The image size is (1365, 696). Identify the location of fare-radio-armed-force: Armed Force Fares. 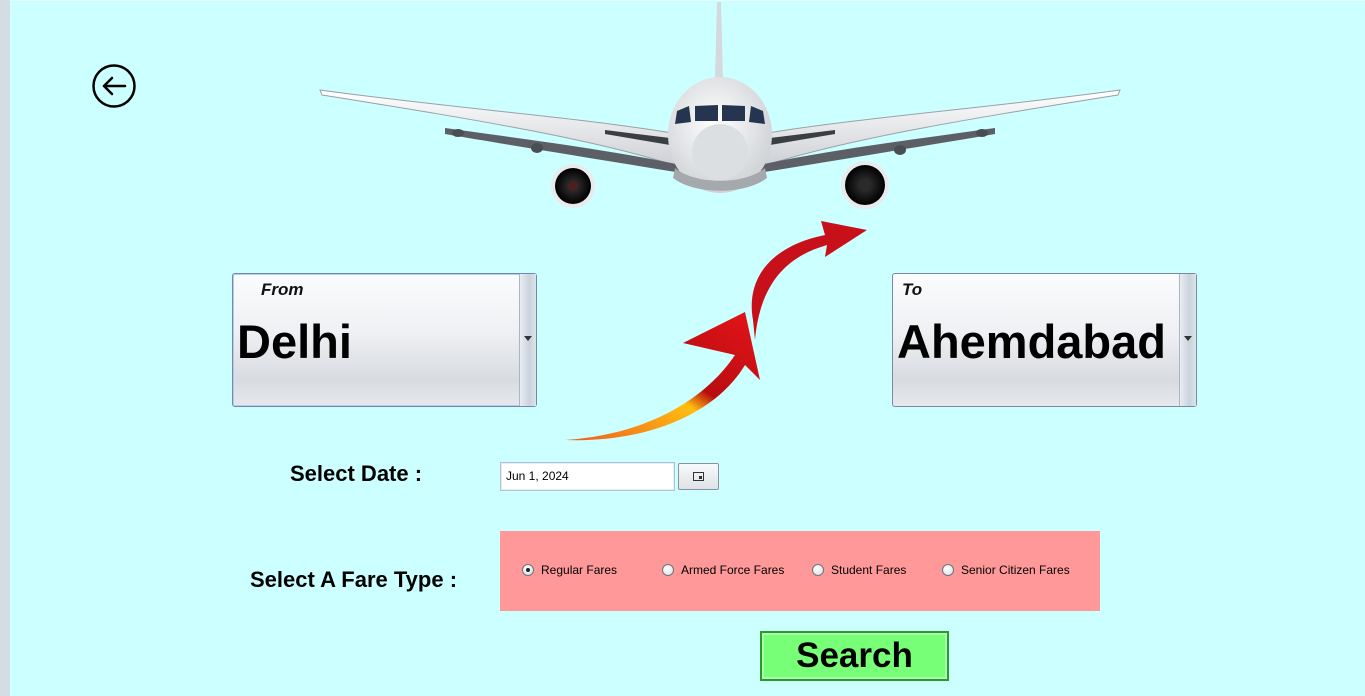
(723, 570).